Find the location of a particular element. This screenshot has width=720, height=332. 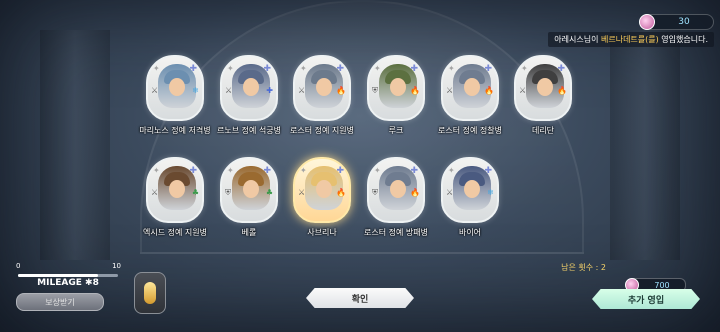

mileage-text: MILEAGE is located at coordinates (59, 283).